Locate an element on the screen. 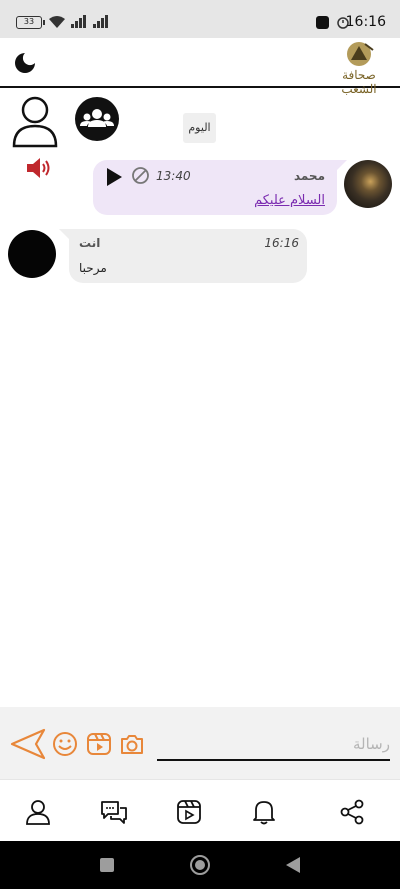 Image resolution: width=400 pixels, height=889 pixels. message-time: 16:16 is located at coordinates (281, 243).